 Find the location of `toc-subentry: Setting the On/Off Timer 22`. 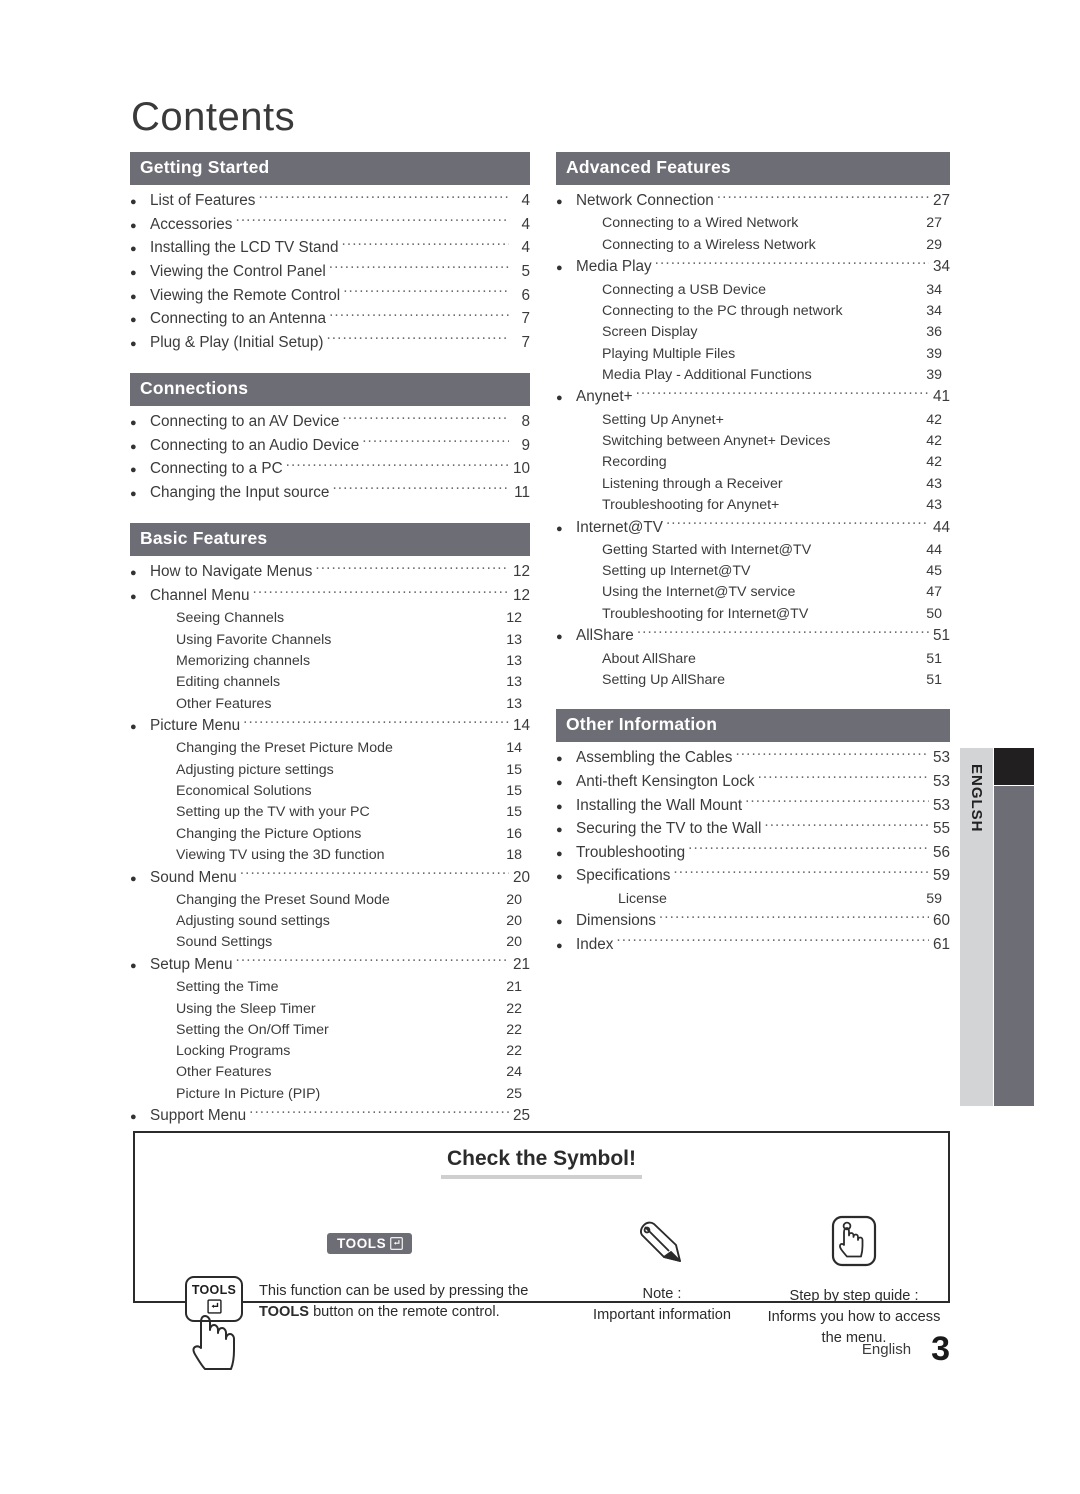

toc-subentry: Setting the On/Off Timer 22 is located at coordinates (330, 1030).